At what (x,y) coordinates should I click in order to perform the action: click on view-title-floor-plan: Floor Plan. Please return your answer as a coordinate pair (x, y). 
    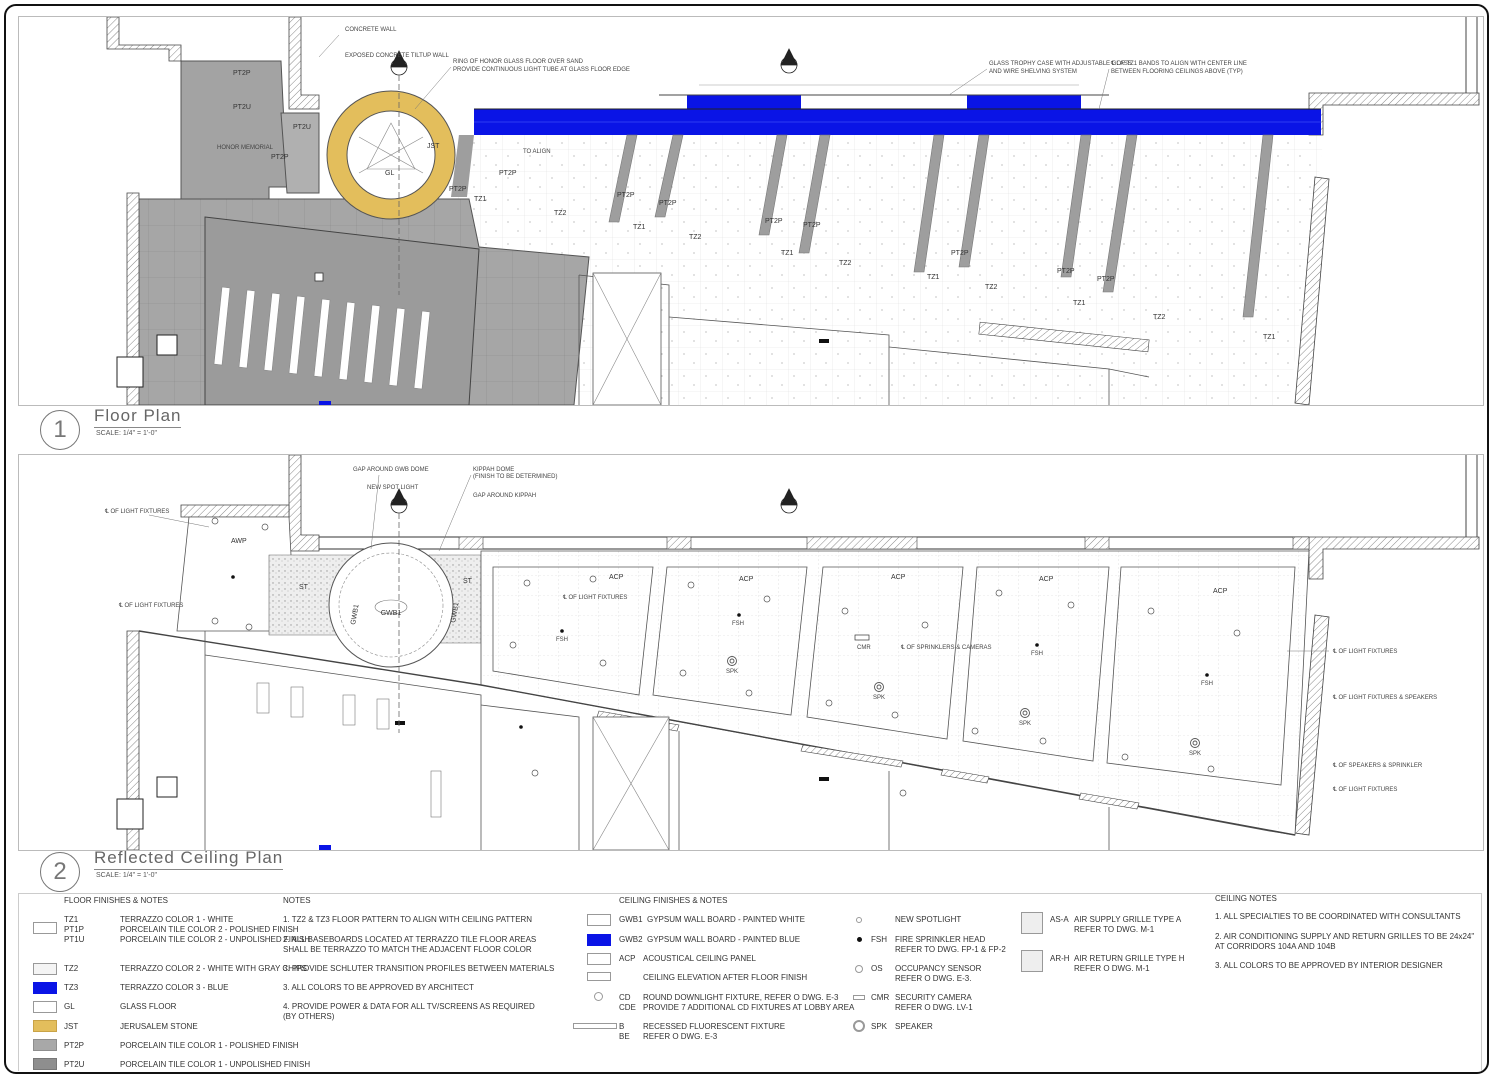
    Looking at the image, I should click on (138, 417).